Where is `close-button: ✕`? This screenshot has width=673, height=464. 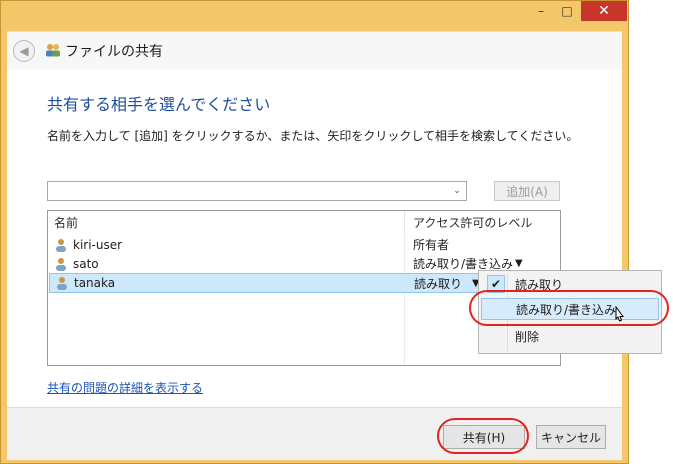 close-button: ✕ is located at coordinates (604, 11).